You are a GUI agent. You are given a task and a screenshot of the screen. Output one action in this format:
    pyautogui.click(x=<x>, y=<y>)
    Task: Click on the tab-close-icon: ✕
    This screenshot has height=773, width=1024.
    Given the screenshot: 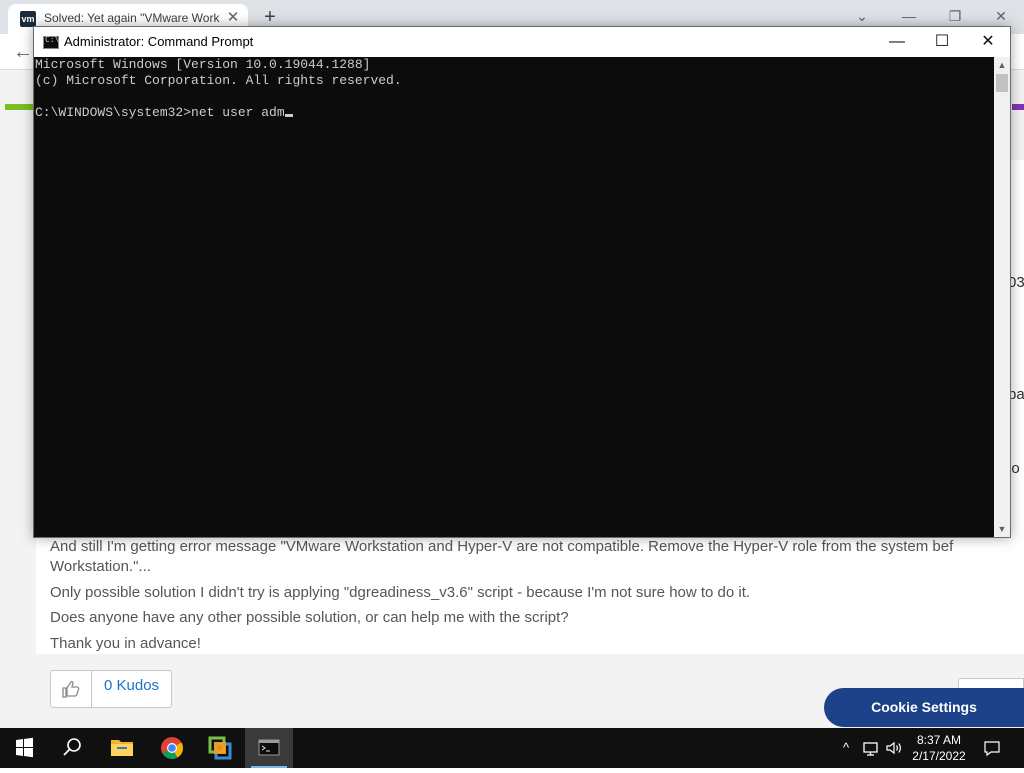 What is the action you would take?
    pyautogui.click(x=233, y=18)
    